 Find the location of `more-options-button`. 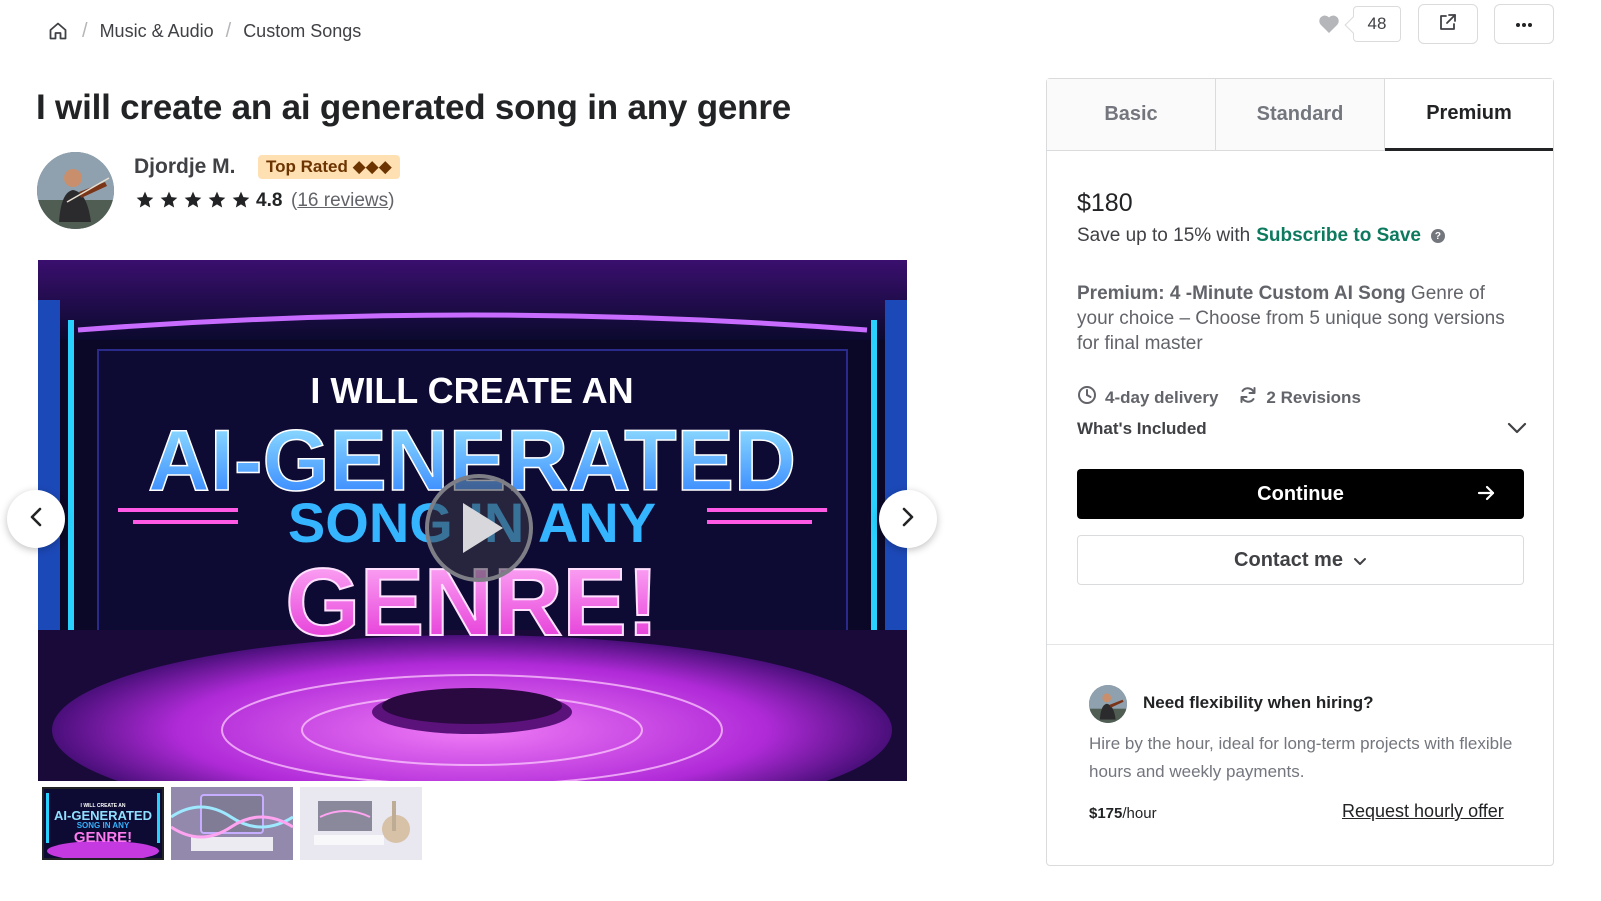

more-options-button is located at coordinates (1524, 24).